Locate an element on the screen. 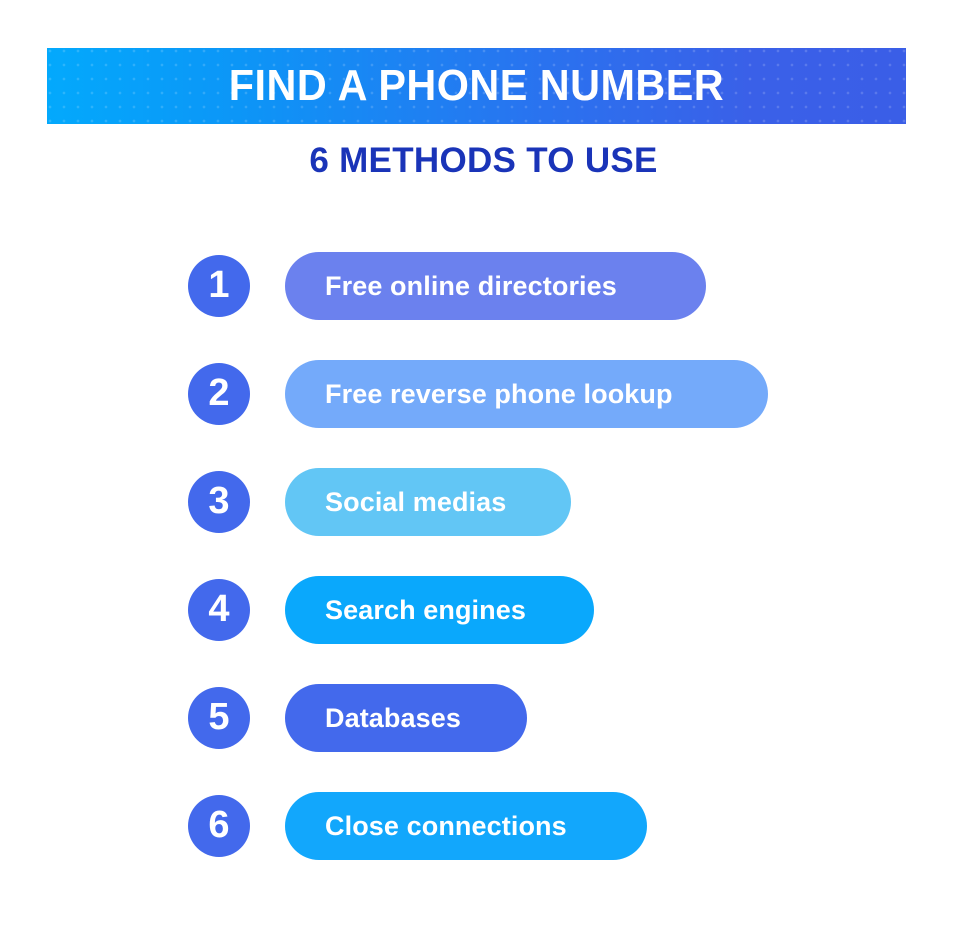 The width and height of the screenshot is (967, 930). method-pill-2: Free reverse phone lookup is located at coordinates (526, 394).